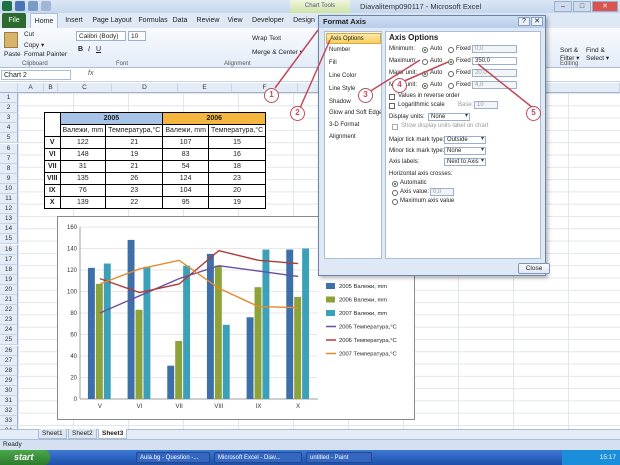 This screenshot has width=620, height=465. Describe the element at coordinates (365, 95) in the screenshot. I see `annotation-marker-3: 3` at that location.